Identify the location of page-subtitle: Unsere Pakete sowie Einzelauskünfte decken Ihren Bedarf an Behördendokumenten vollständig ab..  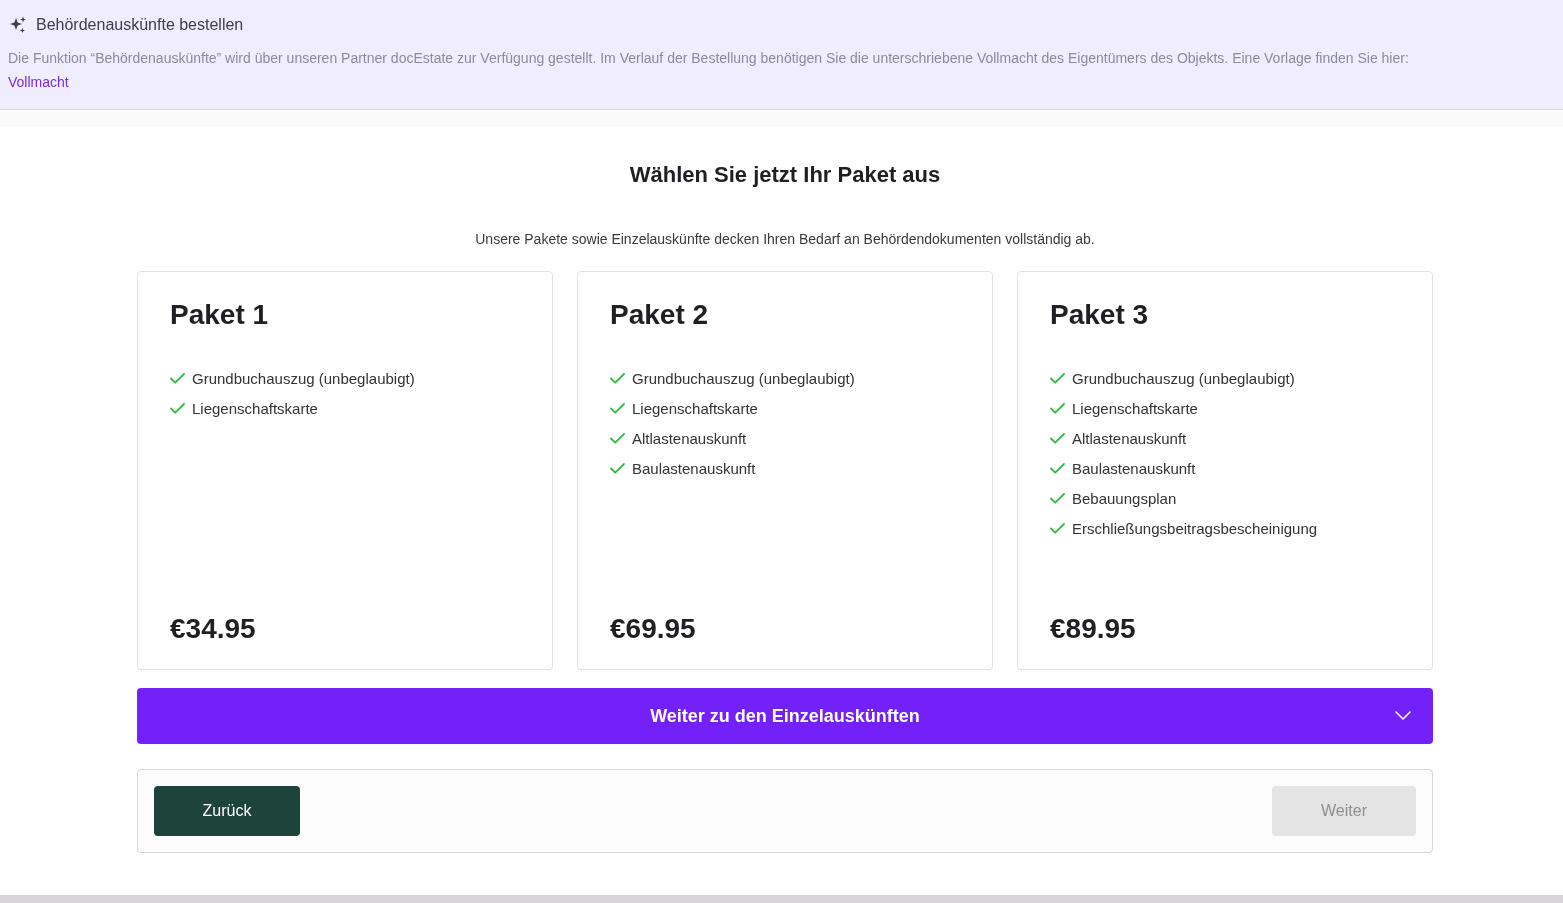
(785, 239).